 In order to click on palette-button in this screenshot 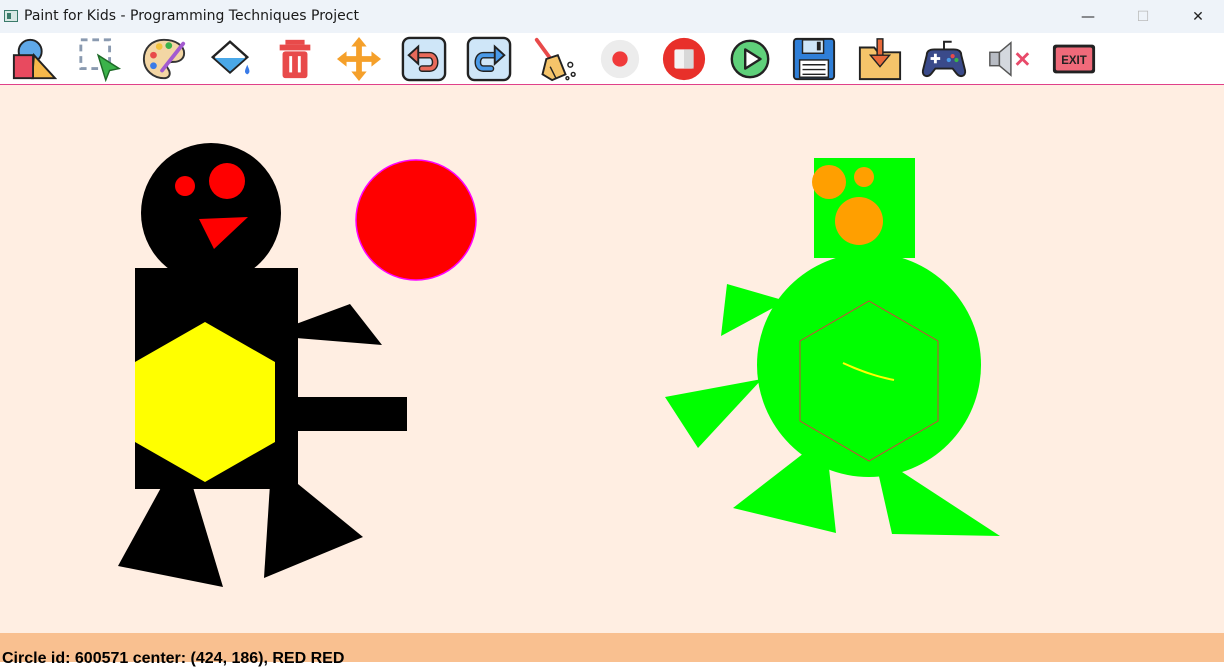, I will do `click(164, 59)`.